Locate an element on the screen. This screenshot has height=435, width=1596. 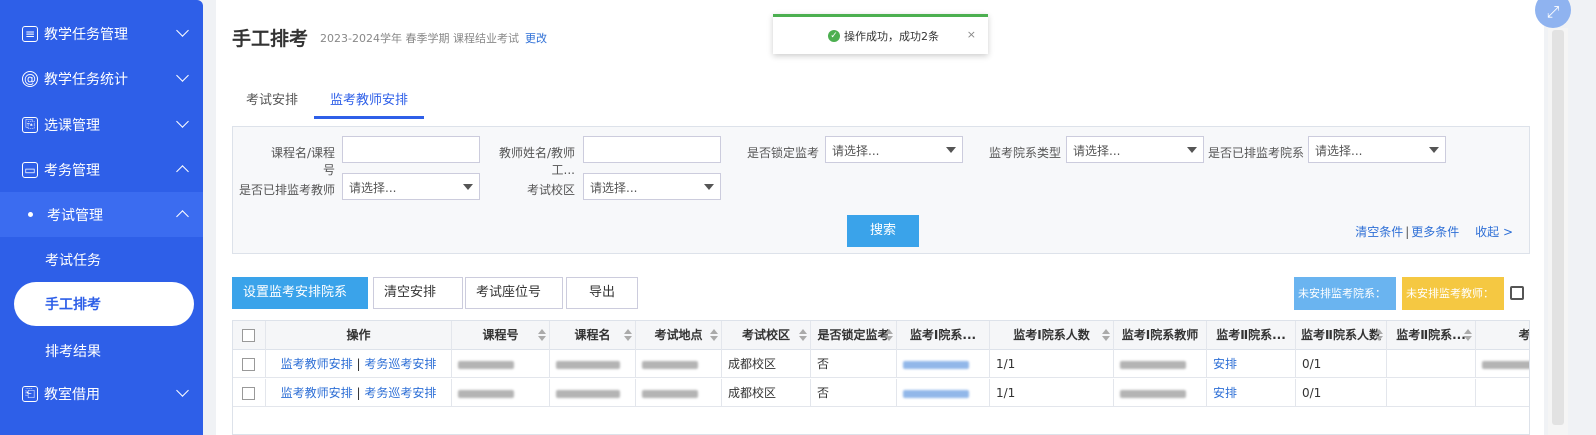
page-title: 手工排考 is located at coordinates (270, 39).